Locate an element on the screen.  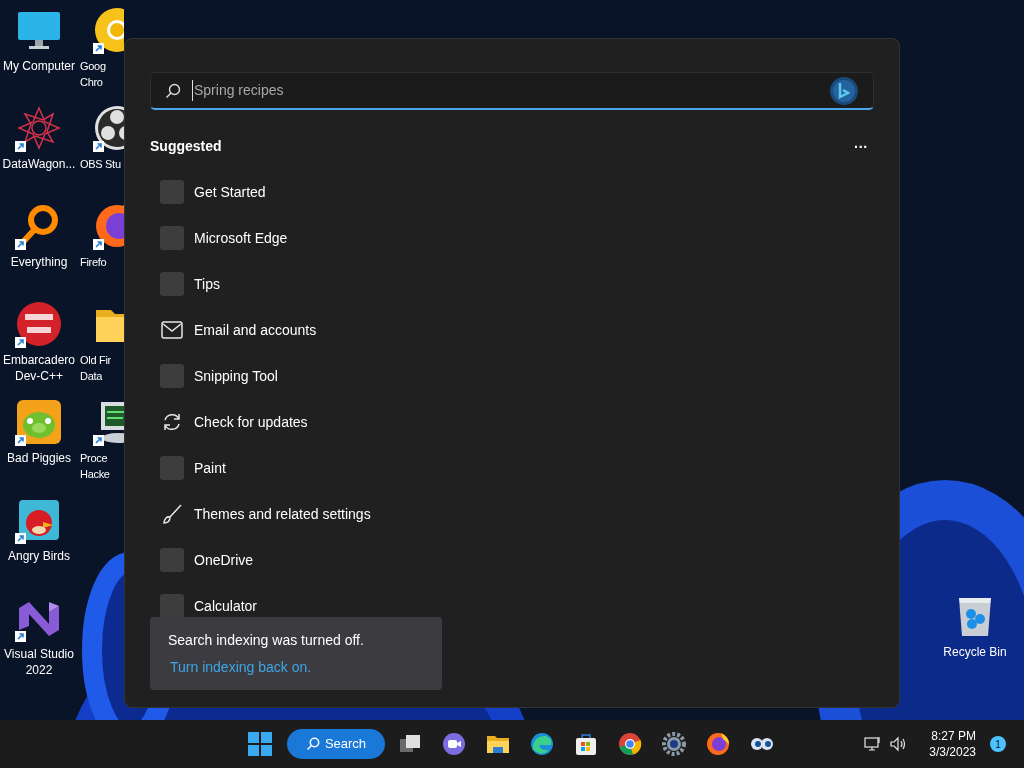
suggestion-item: Email and accounts is located at coordinates (512, 330).